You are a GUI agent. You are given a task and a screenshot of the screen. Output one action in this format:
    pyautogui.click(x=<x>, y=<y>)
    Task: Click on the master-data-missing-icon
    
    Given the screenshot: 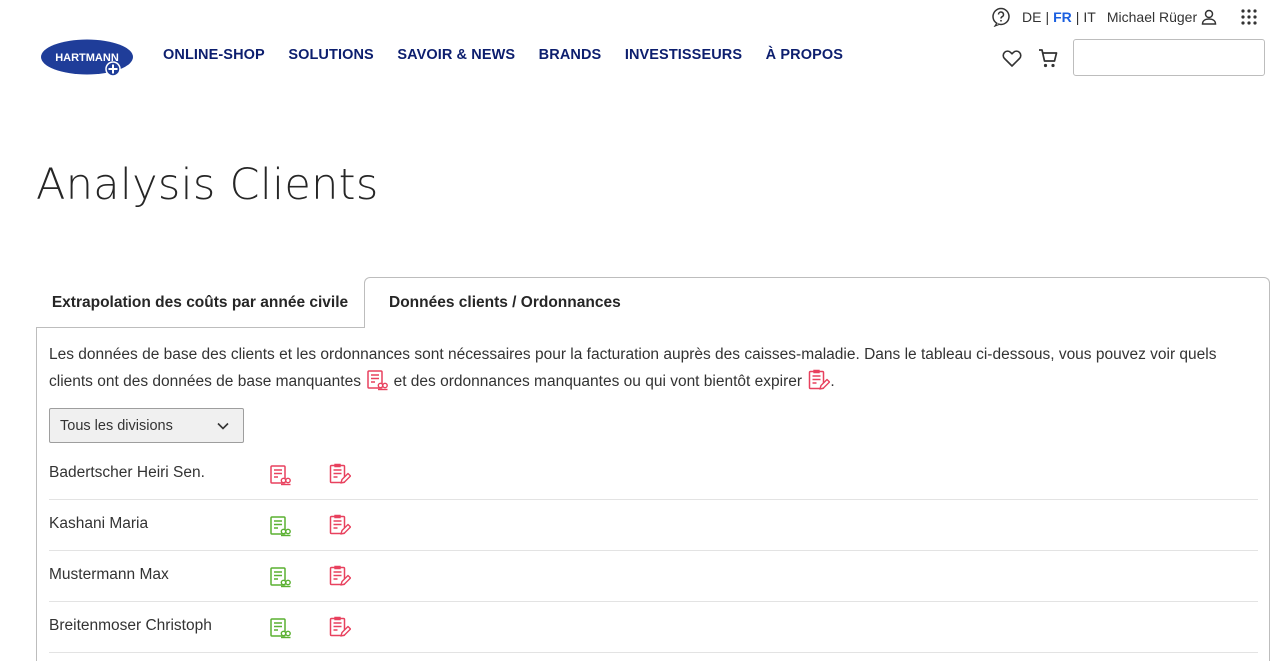 What is the action you would take?
    pyautogui.click(x=280, y=475)
    